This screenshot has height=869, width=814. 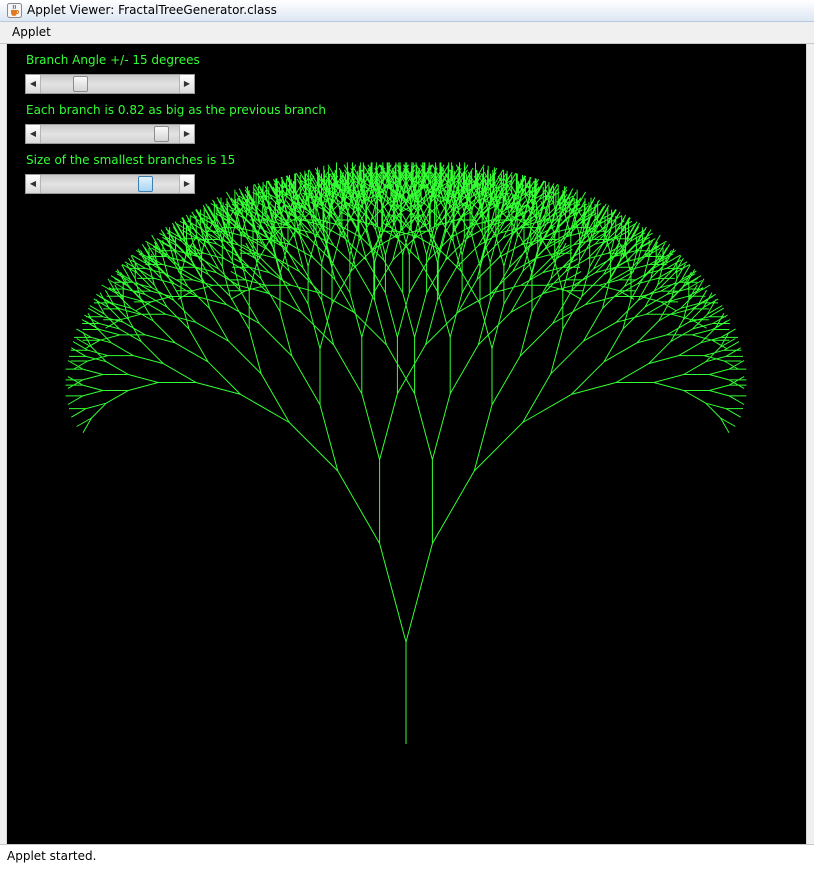 I want to click on menu-applet: Applet, so click(x=31, y=32).